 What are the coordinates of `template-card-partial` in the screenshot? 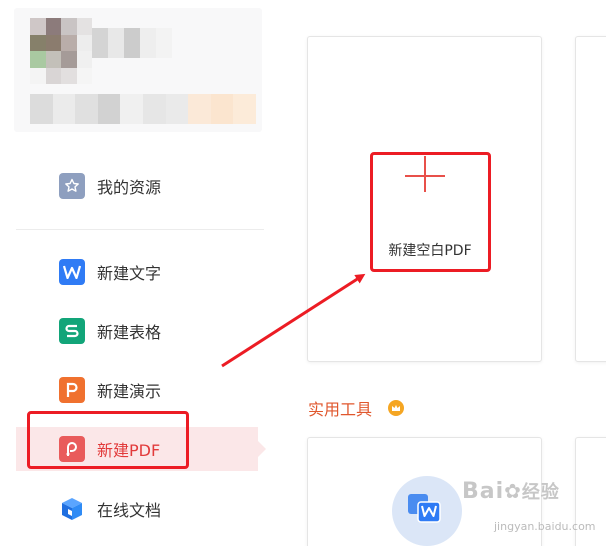 It's located at (590, 199).